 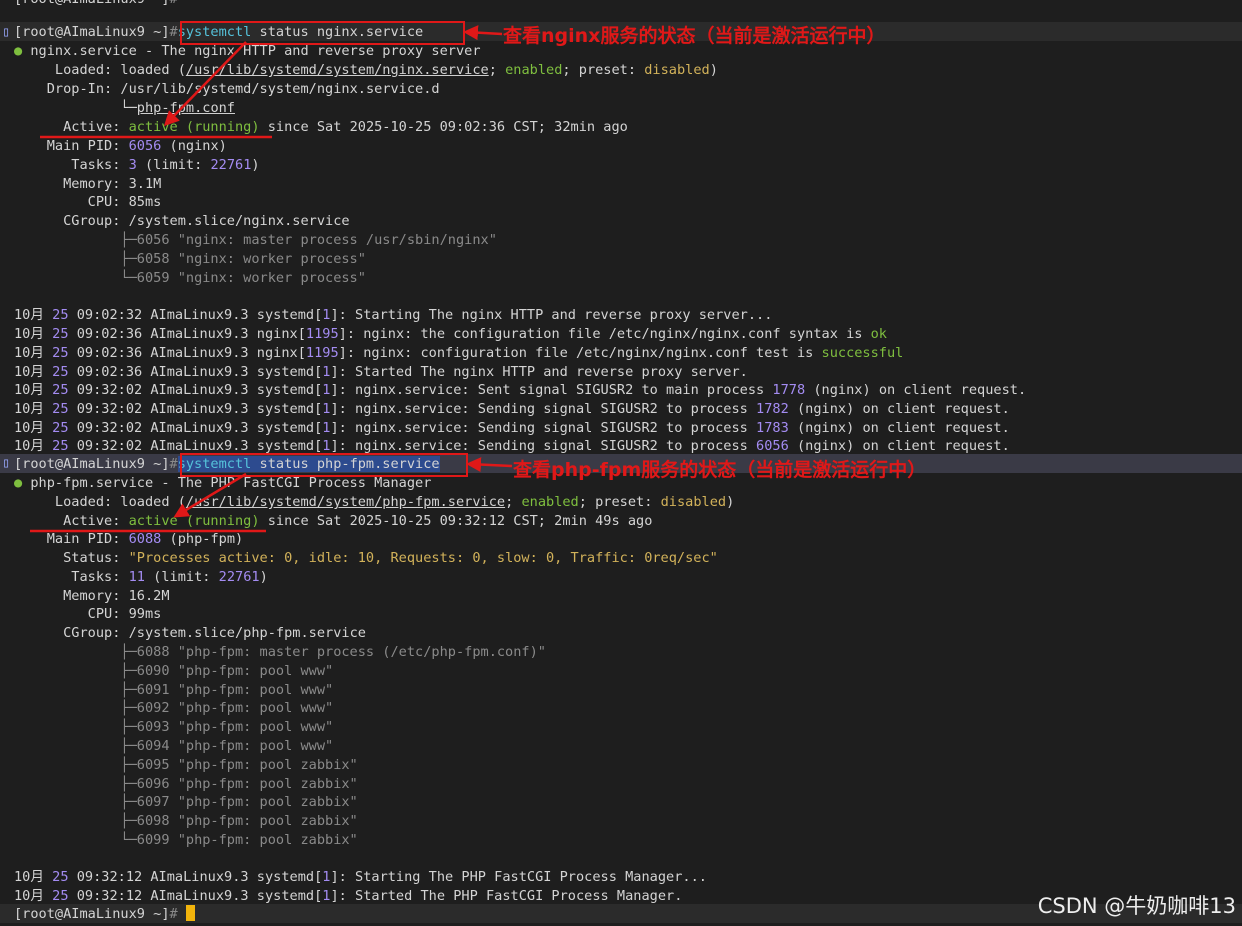 What do you see at coordinates (205, 84) in the screenshot?
I see `arrow-to-nginx-active` at bounding box center [205, 84].